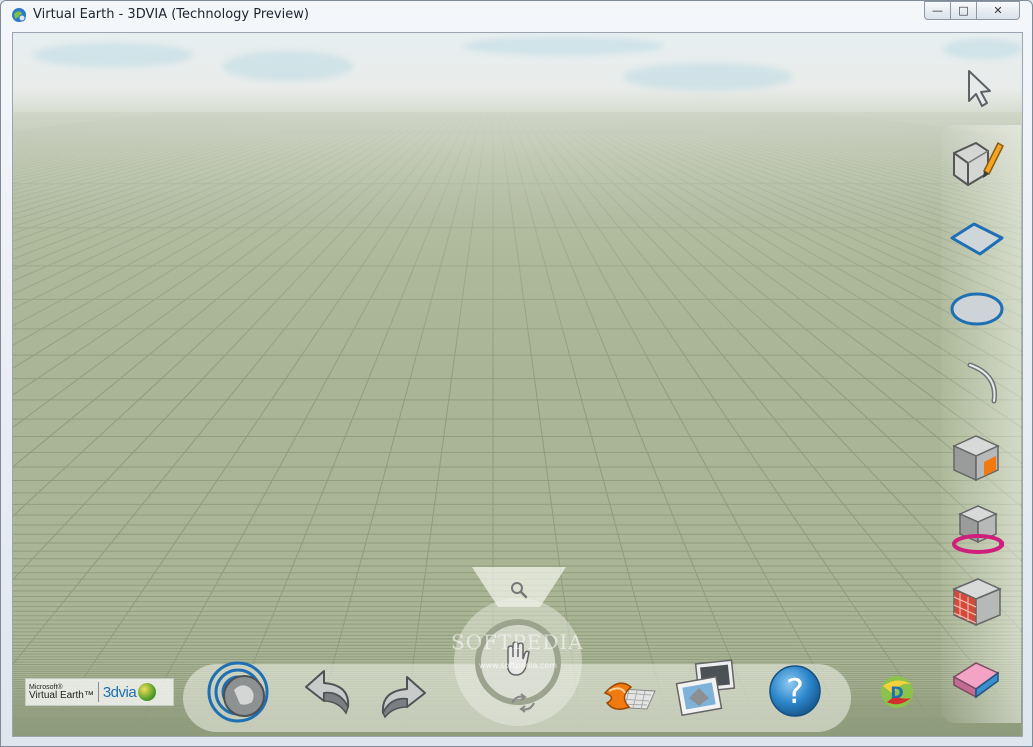 The image size is (1033, 747). I want to click on 3dvia-button: D, so click(897, 692).